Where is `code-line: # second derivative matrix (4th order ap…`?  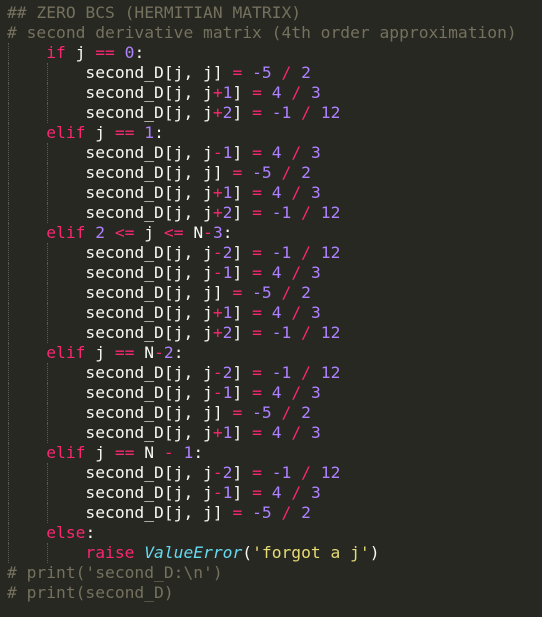
code-line: # second derivative matrix (4th order ap… is located at coordinates (274, 33).